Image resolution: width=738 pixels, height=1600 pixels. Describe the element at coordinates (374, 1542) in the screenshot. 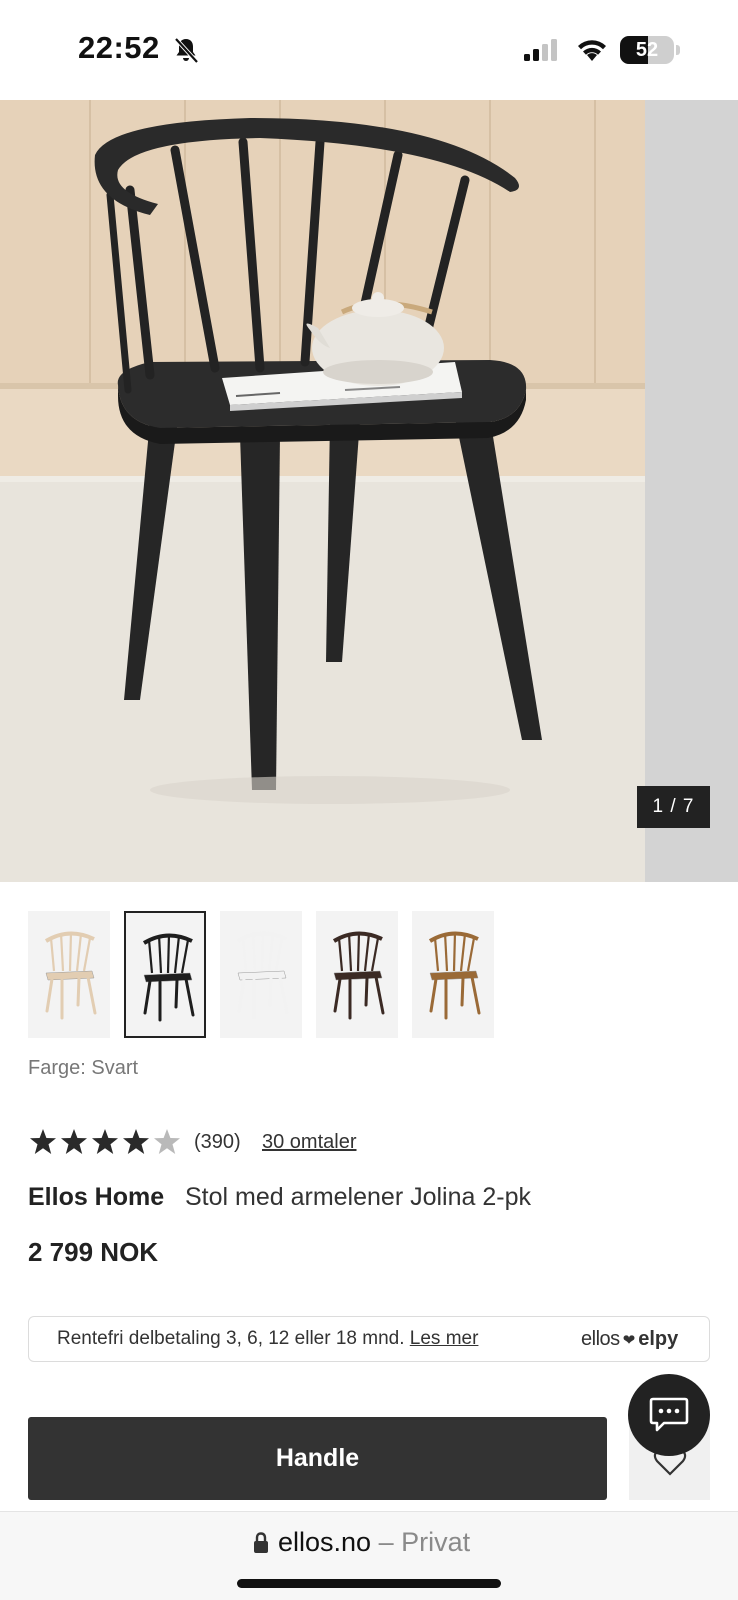

I see `url-text: ellos.no – Privat` at that location.